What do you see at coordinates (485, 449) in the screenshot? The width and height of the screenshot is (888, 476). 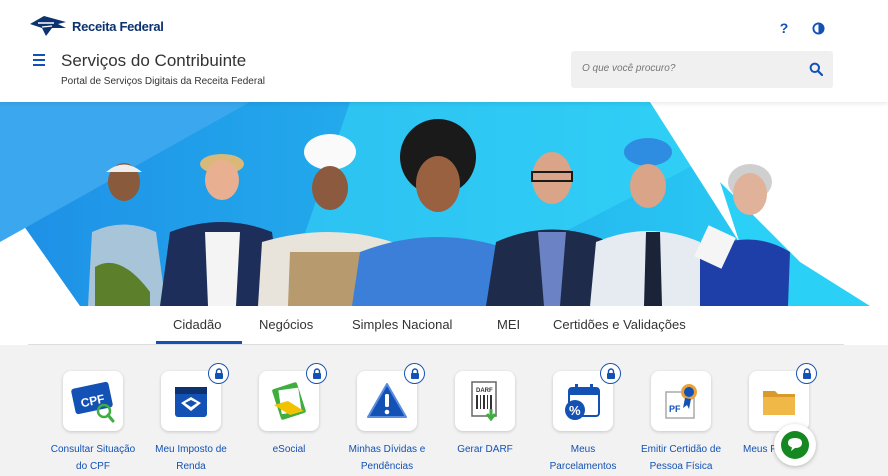 I see `service-label-line1: Gerar DARF` at bounding box center [485, 449].